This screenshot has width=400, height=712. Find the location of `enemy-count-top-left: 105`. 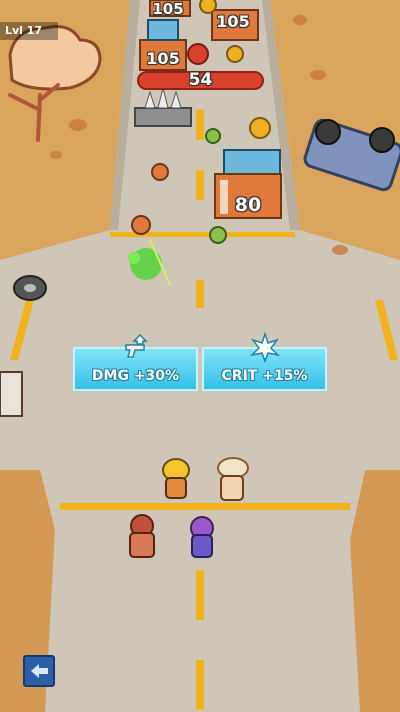

enemy-count-top-left: 105 is located at coordinates (168, 9).